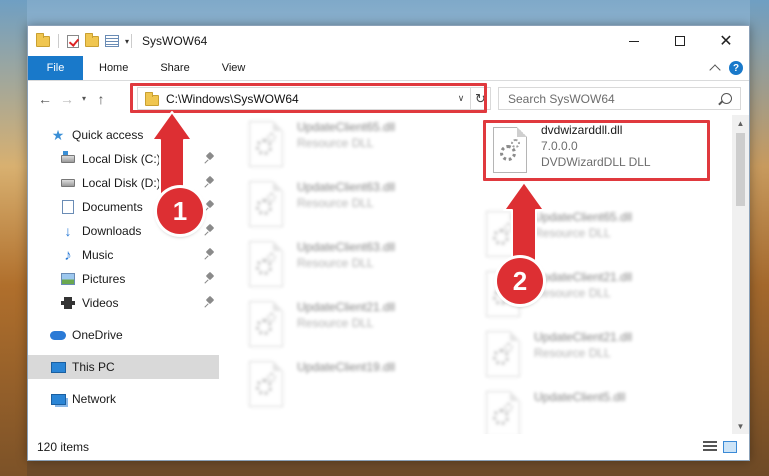 This screenshot has width=769, height=476. I want to click on sidebar-item-label: Pictures, so click(104, 279).